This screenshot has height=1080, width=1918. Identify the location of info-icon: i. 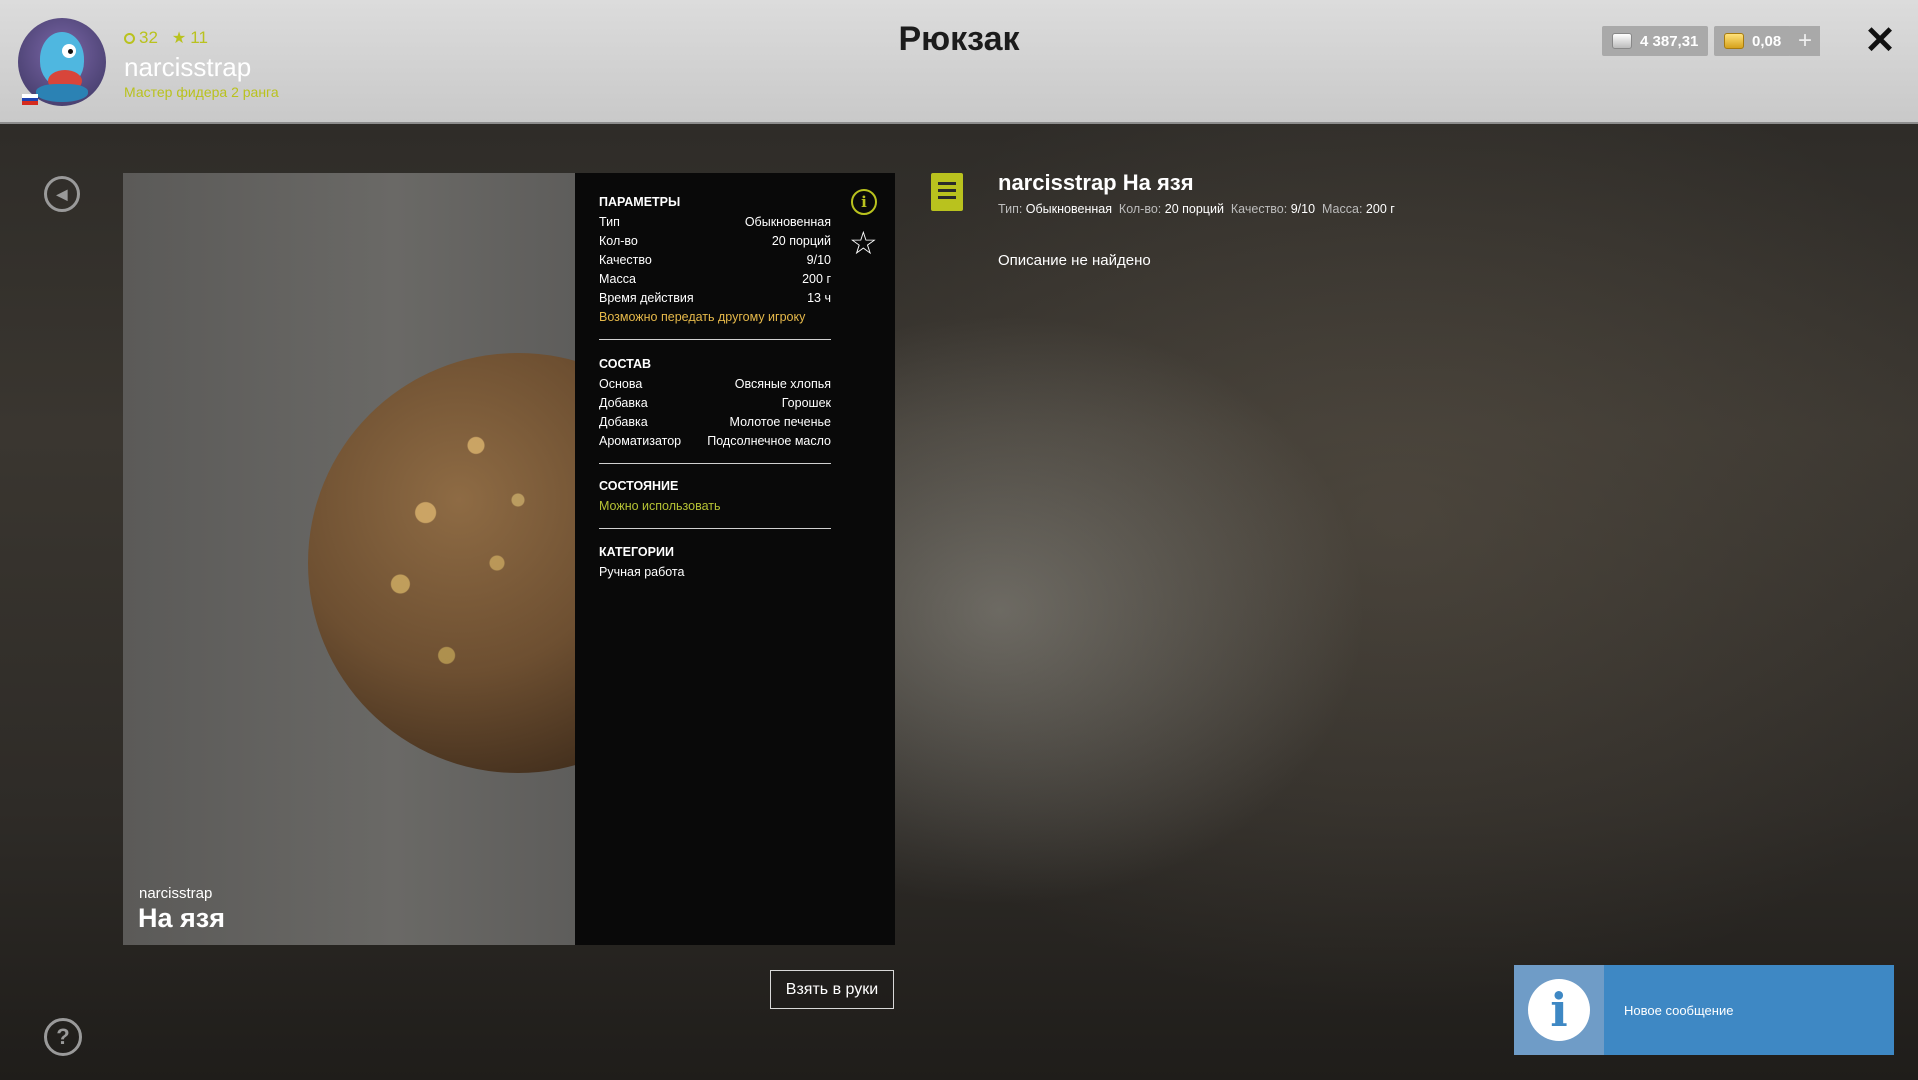
(864, 202).